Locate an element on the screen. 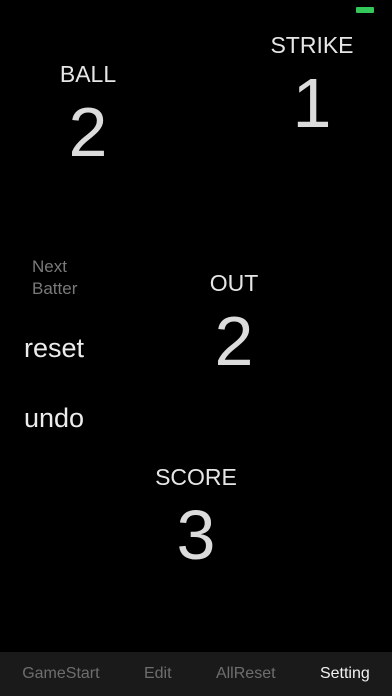 The width and height of the screenshot is (392, 696). out-counter: OUT 2 is located at coordinates (234, 325).